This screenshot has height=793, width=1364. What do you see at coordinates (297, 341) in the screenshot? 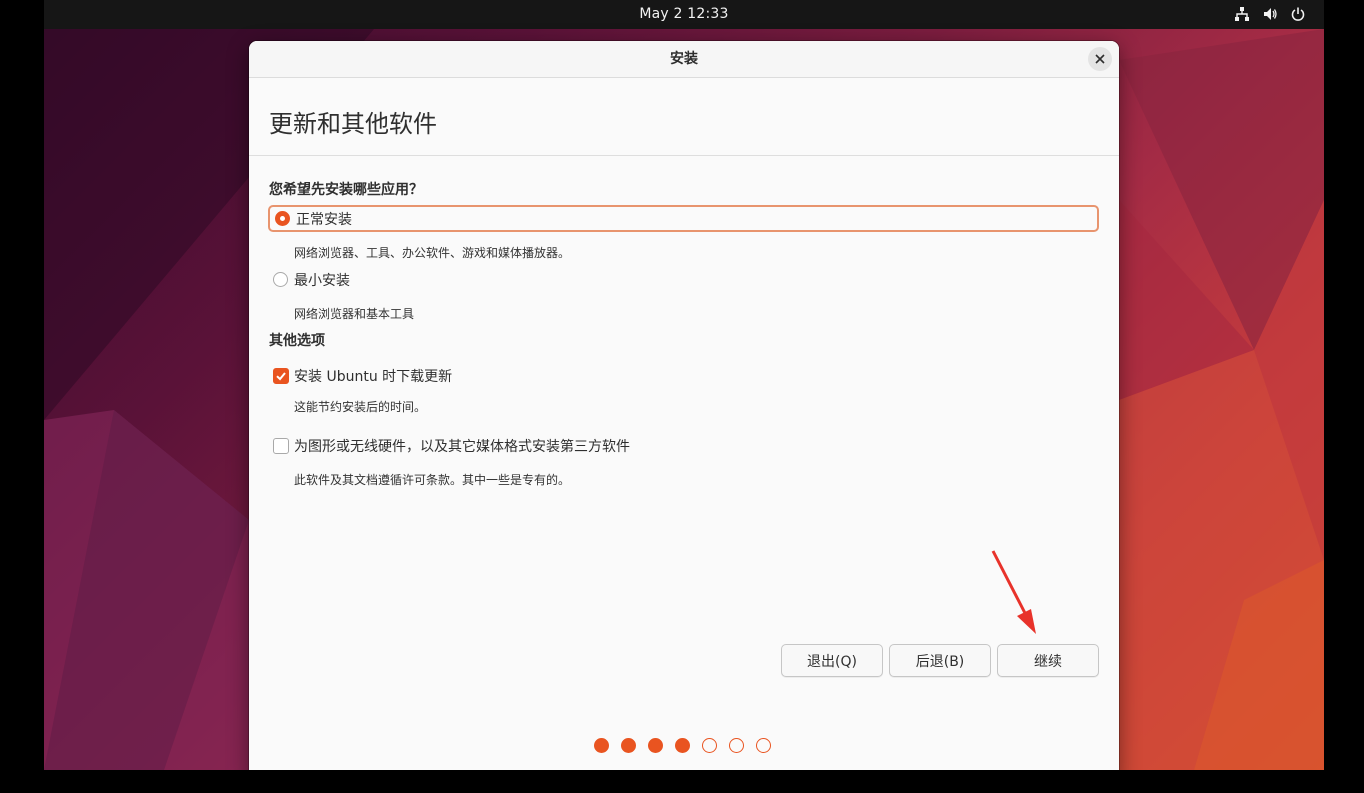
I see `other-options-title: 其他选项` at bounding box center [297, 341].